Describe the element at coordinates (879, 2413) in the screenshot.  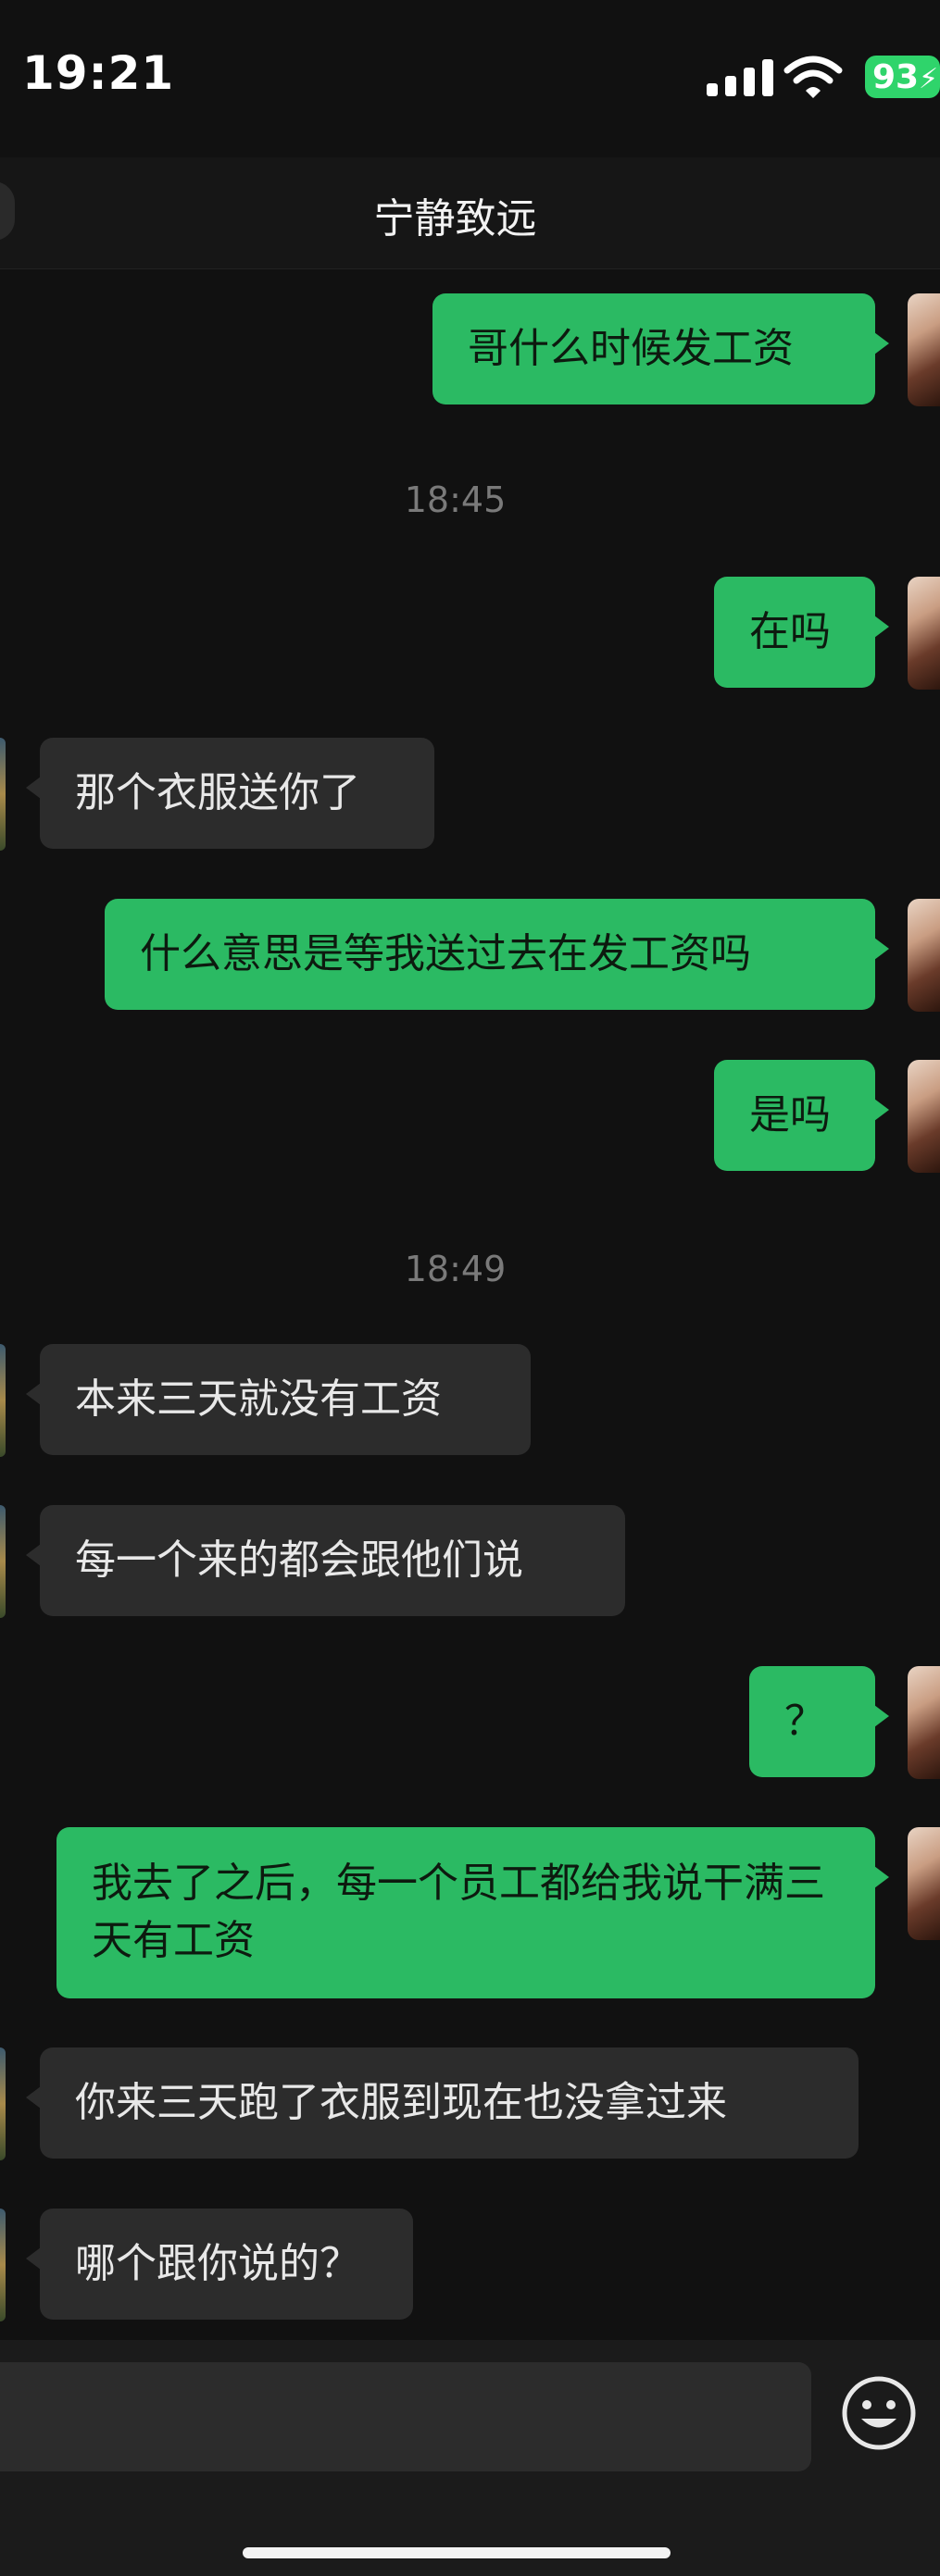
I see `emoji-face-icon` at that location.